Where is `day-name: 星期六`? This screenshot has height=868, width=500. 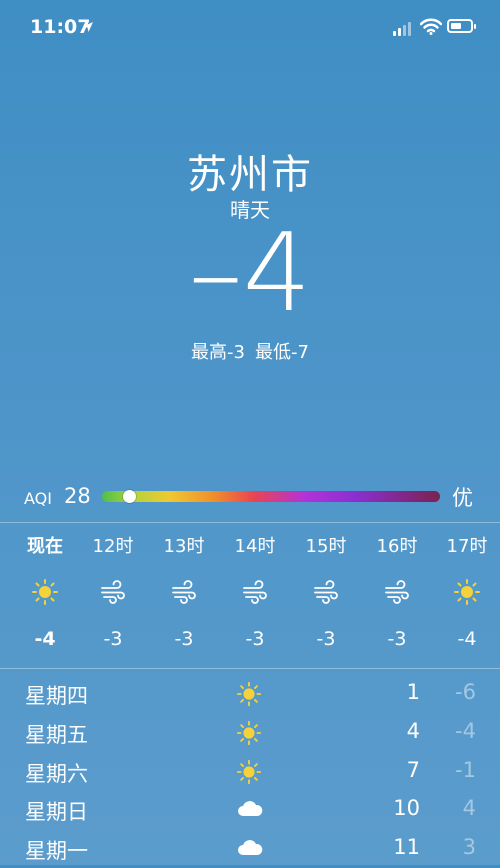
day-name: 星期六 is located at coordinates (56, 774).